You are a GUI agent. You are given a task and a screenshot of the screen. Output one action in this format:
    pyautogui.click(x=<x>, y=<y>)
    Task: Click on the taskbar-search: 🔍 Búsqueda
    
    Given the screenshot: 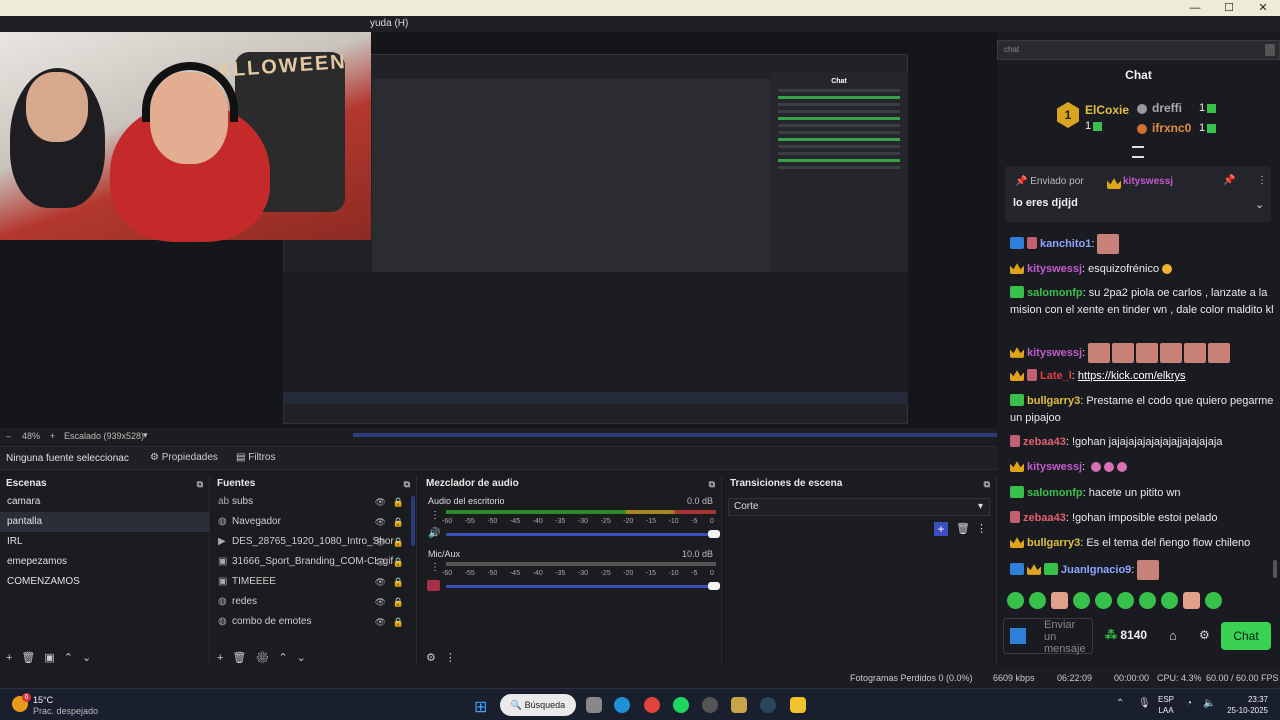 What is the action you would take?
    pyautogui.click(x=538, y=705)
    